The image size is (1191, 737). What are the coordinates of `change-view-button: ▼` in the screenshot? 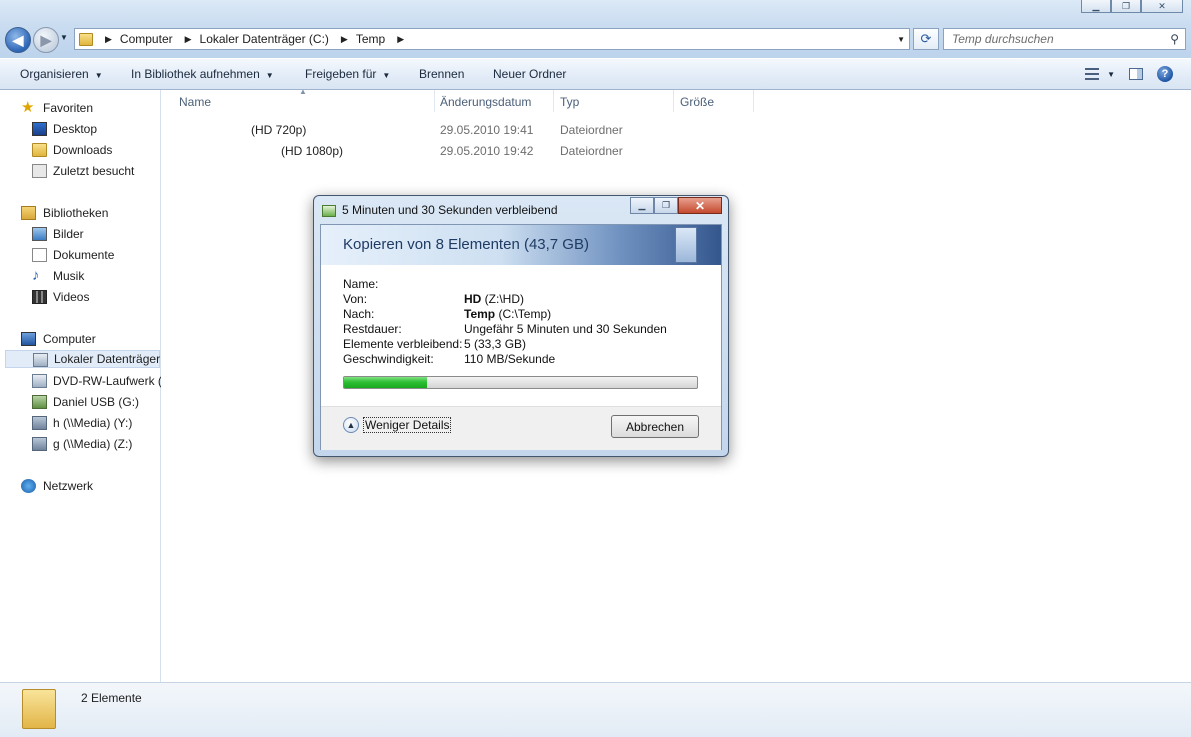 It's located at (1100, 74).